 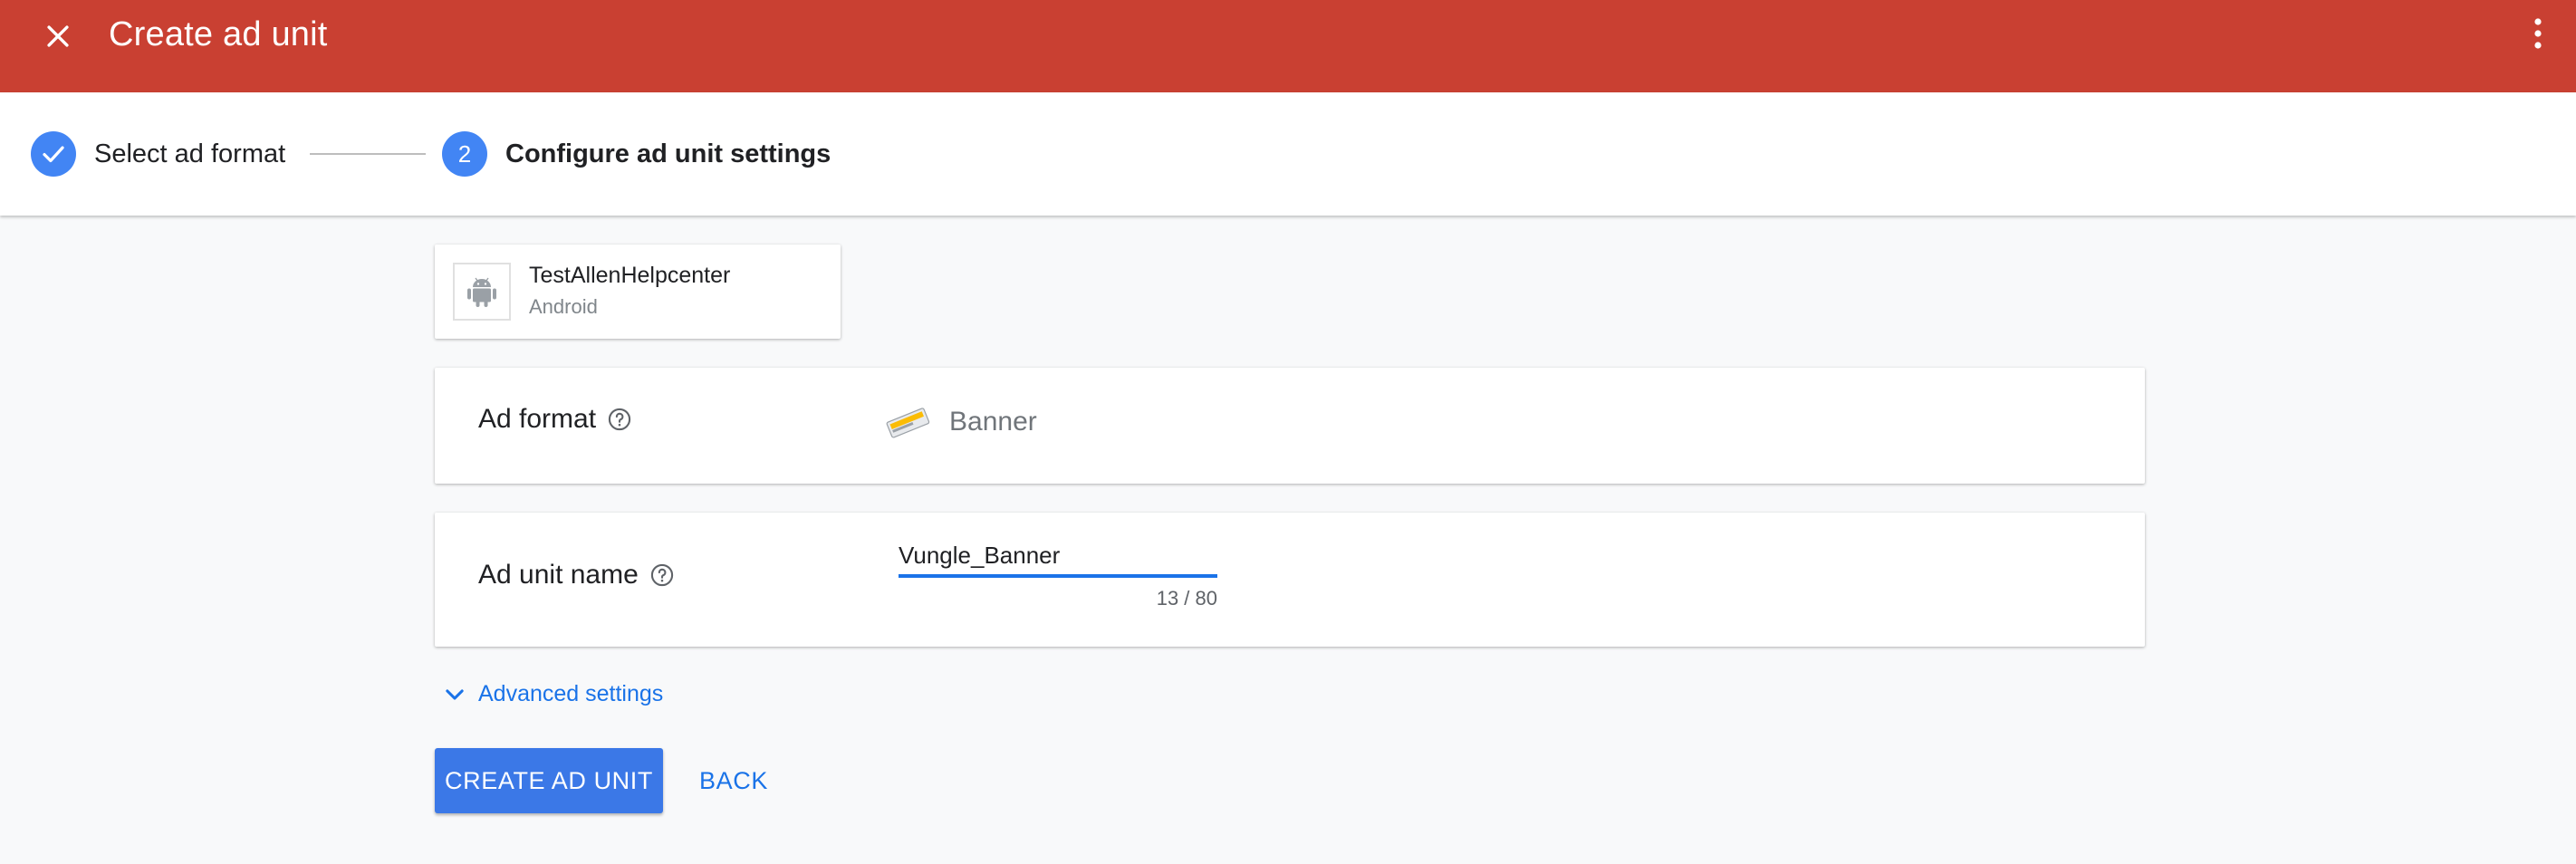 What do you see at coordinates (563, 307) in the screenshot?
I see `app-platform: Android` at bounding box center [563, 307].